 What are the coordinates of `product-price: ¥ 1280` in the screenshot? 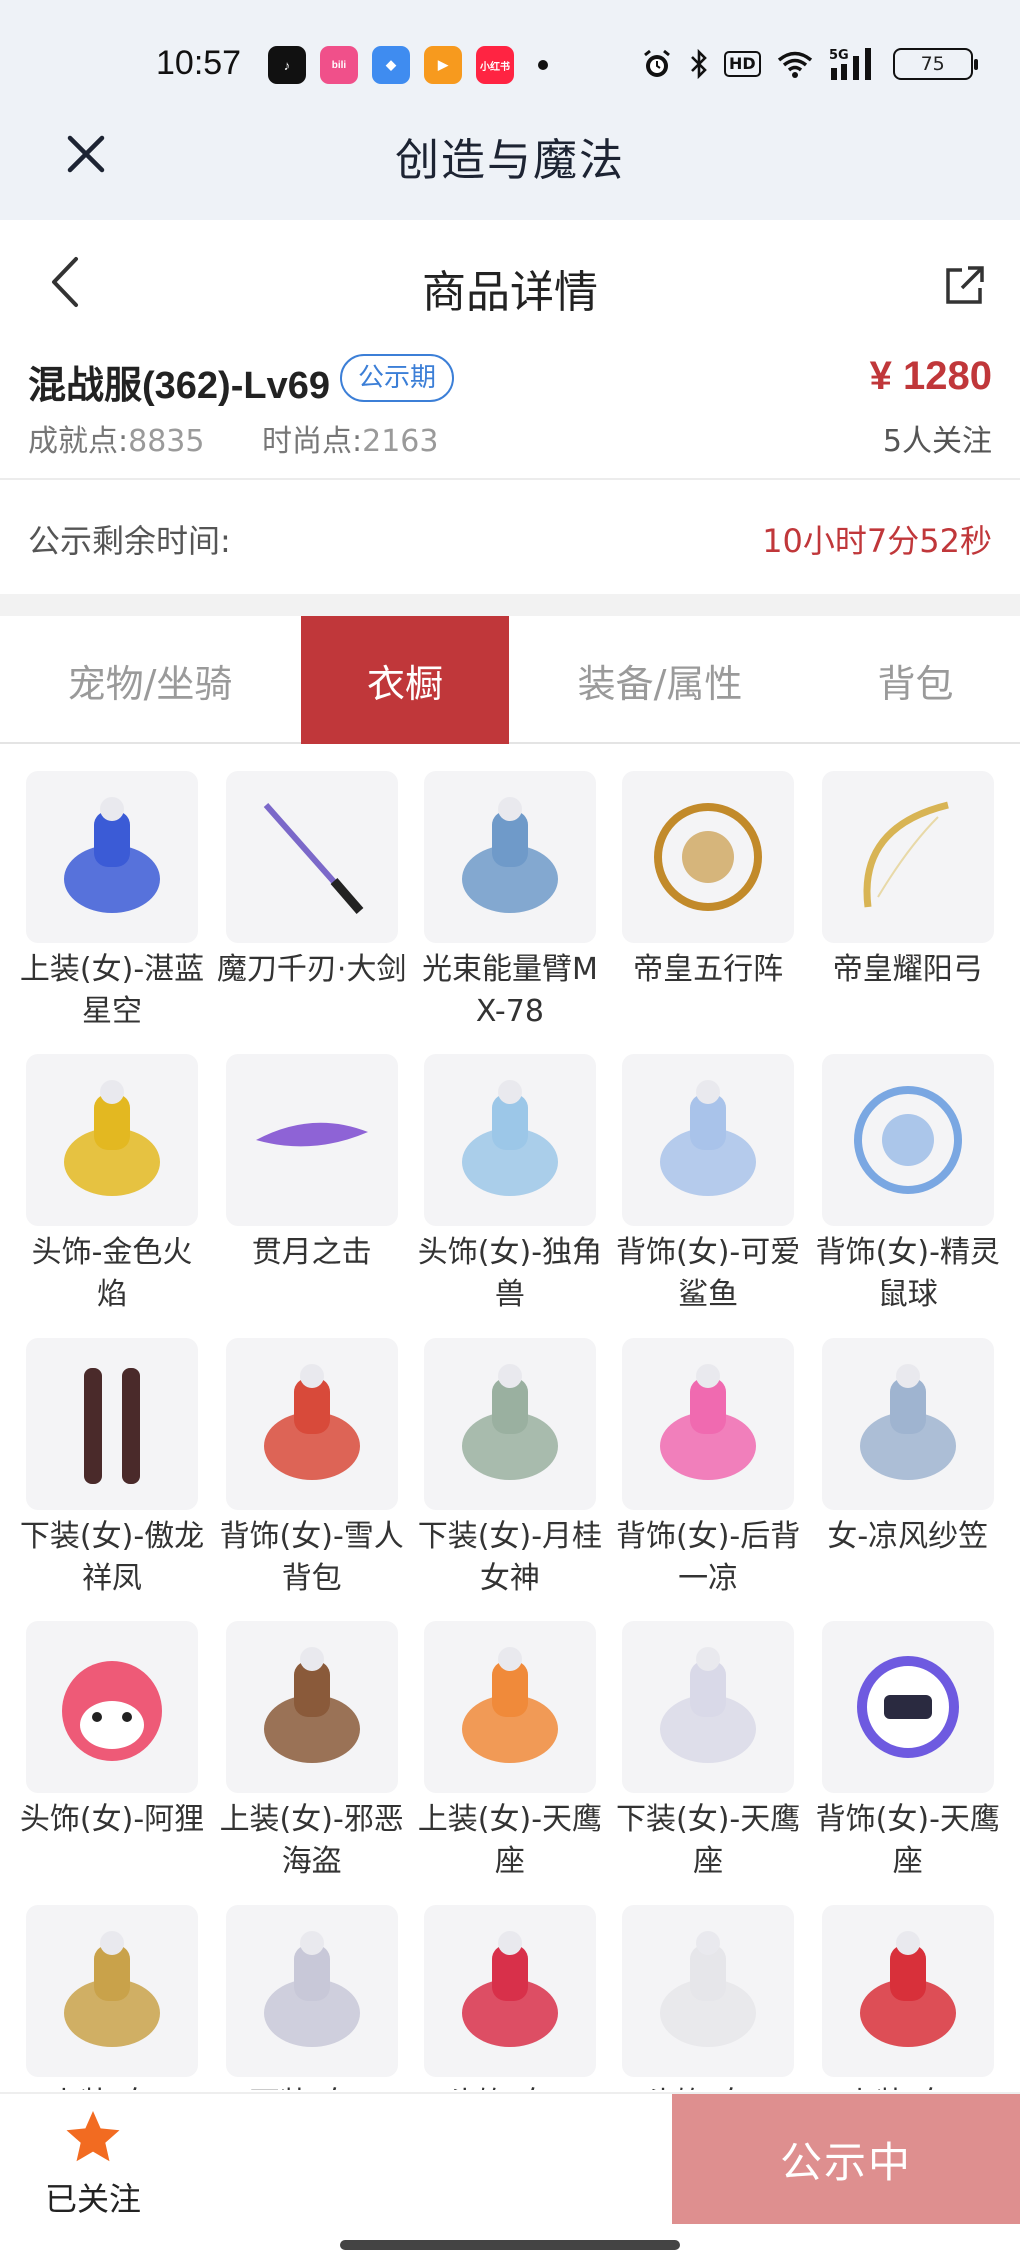 It's located at (930, 376).